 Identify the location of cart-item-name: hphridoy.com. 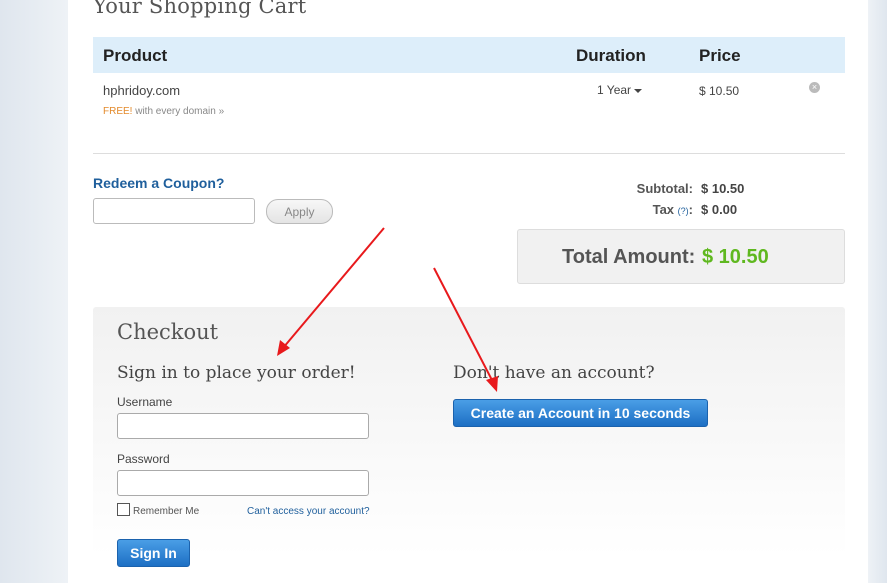
(142, 90).